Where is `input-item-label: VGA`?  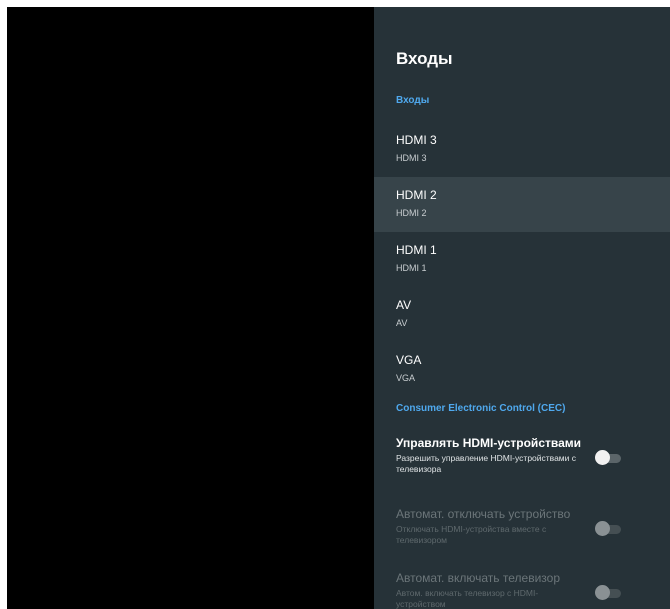
input-item-label: VGA is located at coordinates (409, 360).